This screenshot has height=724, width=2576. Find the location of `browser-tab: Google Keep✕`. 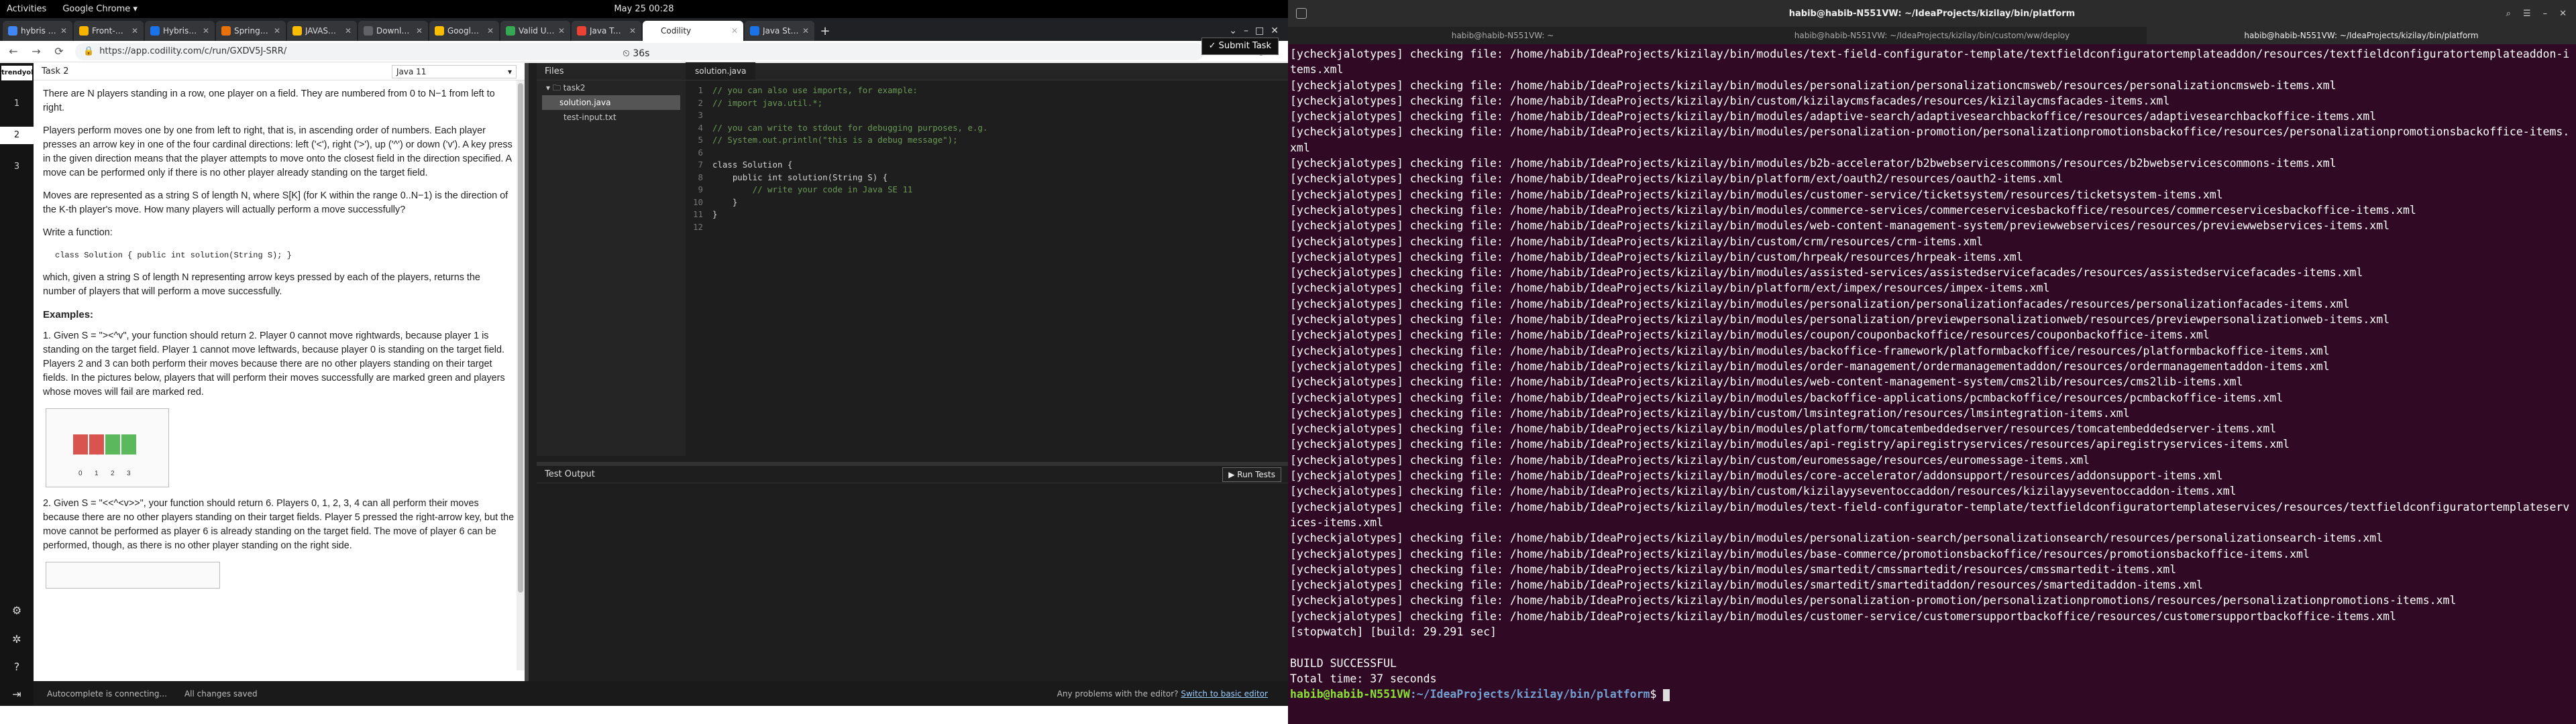

browser-tab: Google Keep✕ is located at coordinates (464, 31).